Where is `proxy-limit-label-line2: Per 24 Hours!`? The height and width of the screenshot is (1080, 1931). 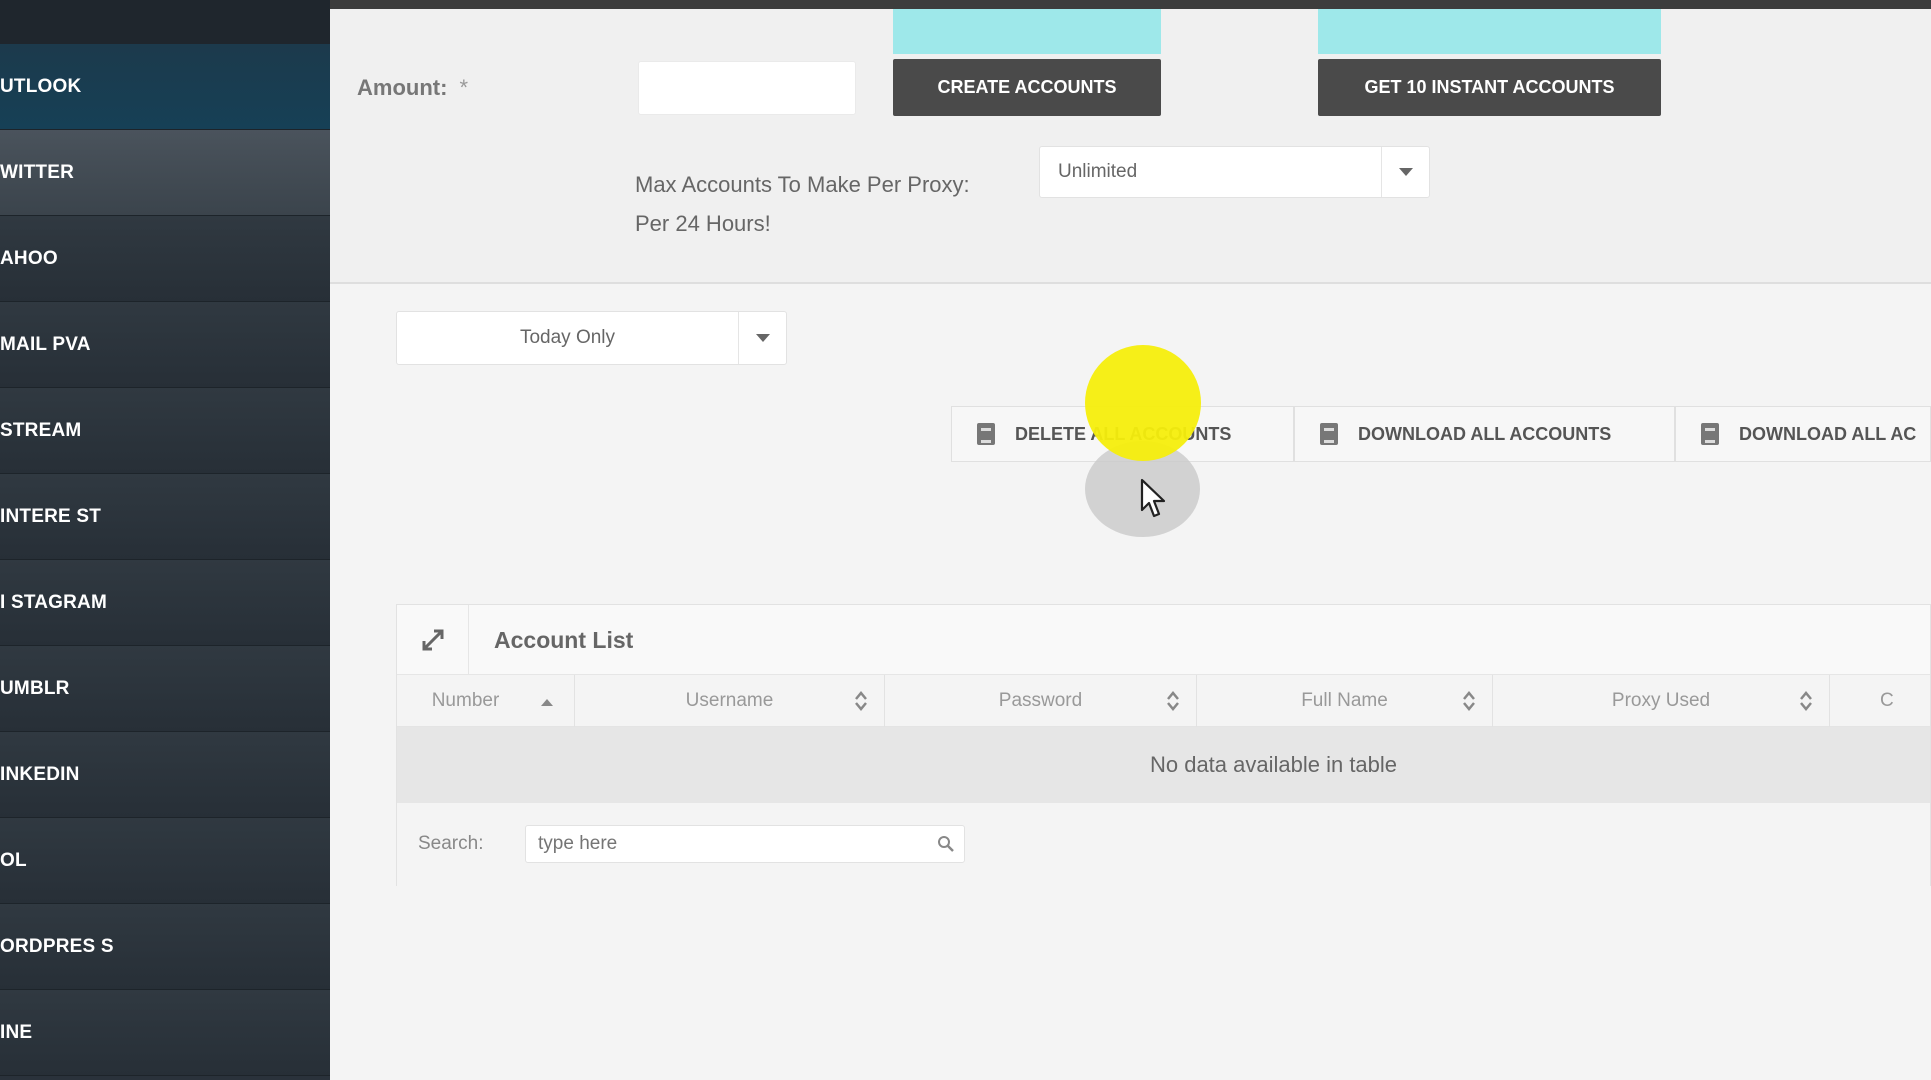 proxy-limit-label-line2: Per 24 Hours! is located at coordinates (703, 223).